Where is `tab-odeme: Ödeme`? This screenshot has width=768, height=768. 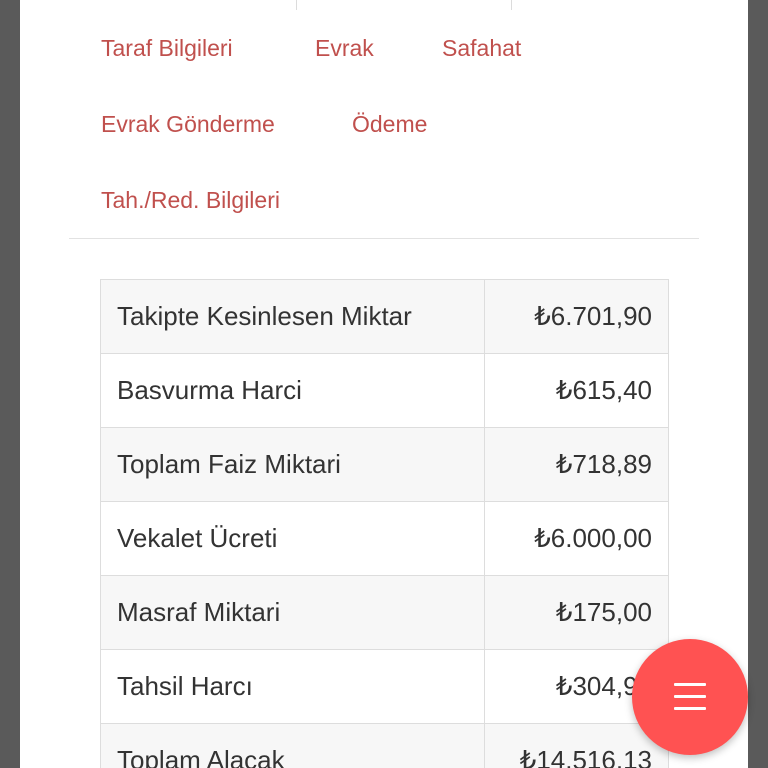 tab-odeme: Ödeme is located at coordinates (389, 124).